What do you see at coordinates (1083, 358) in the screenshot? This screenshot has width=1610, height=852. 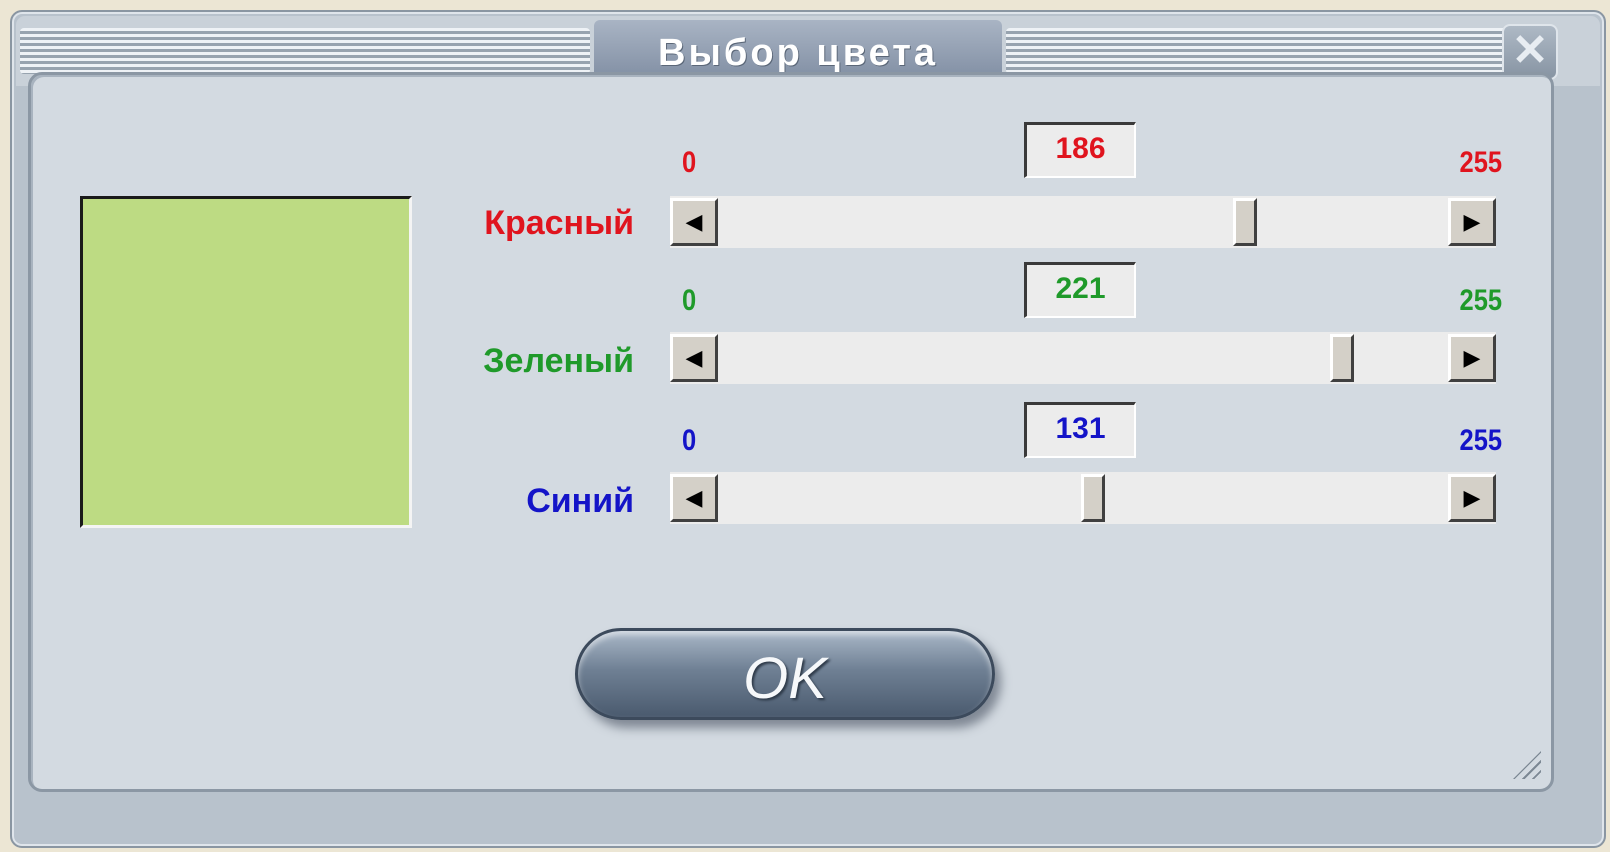 I see `green-scrollbar: ◀ ▶` at bounding box center [1083, 358].